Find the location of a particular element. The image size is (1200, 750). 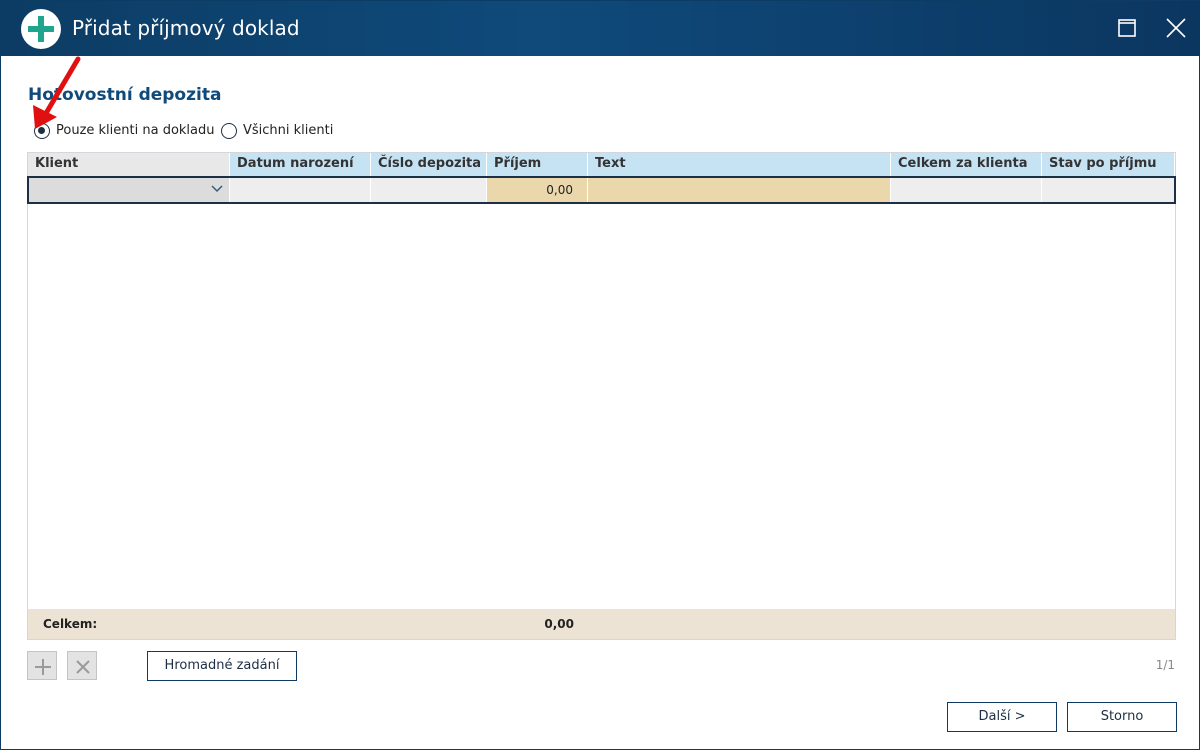

client-select is located at coordinates (129, 190).